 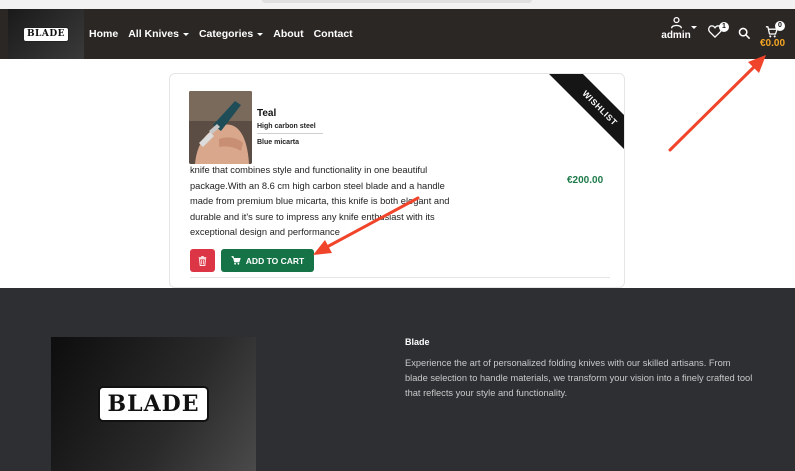 I want to click on knife-photo, so click(x=220, y=127).